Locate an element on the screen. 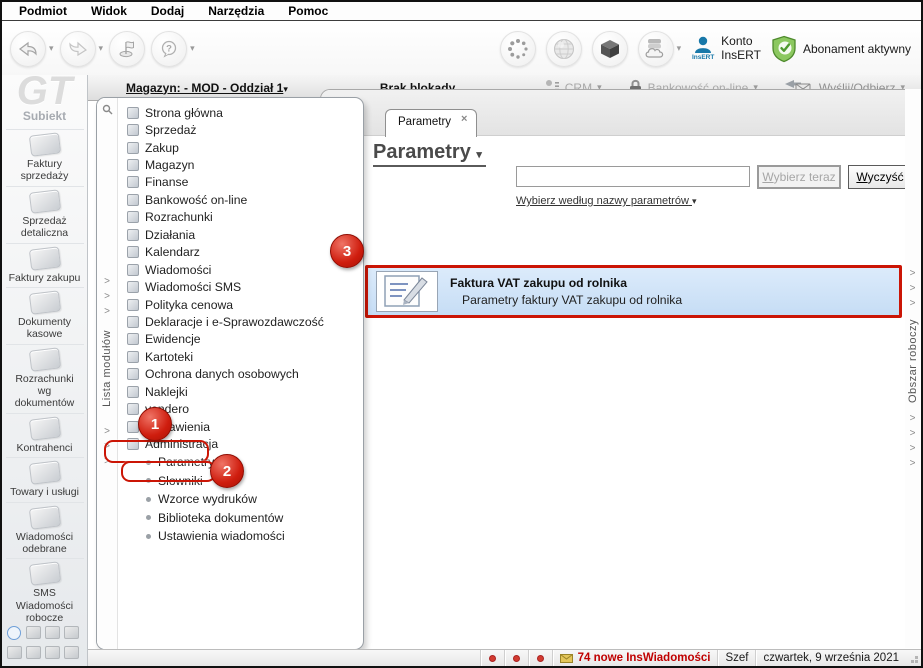  tree-child-item: Wzorce wydruków is located at coordinates (240, 499).